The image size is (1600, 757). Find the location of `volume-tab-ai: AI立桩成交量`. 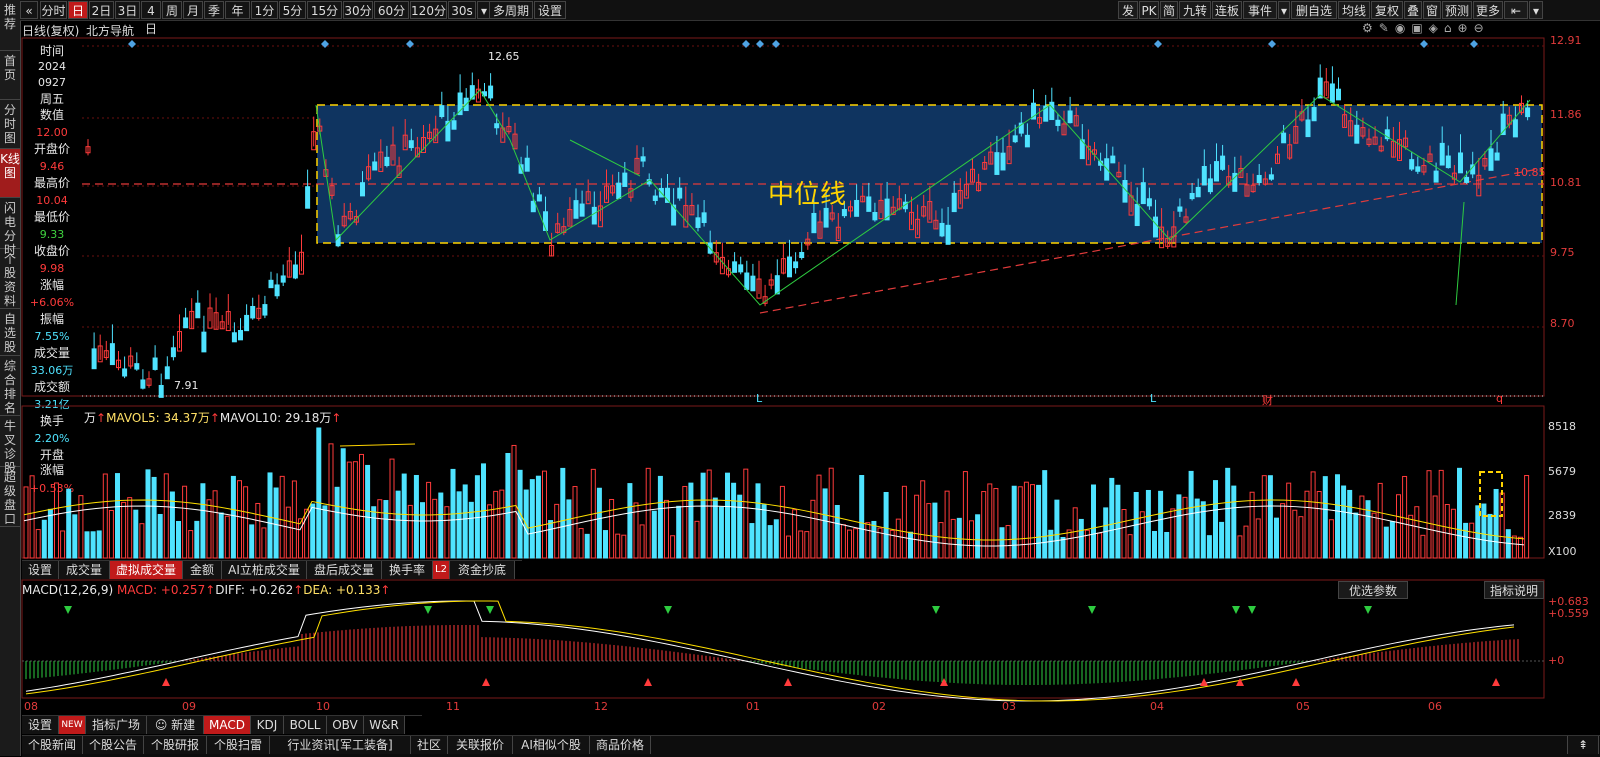

volume-tab-ai: AI立桩成交量 is located at coordinates (264, 570).